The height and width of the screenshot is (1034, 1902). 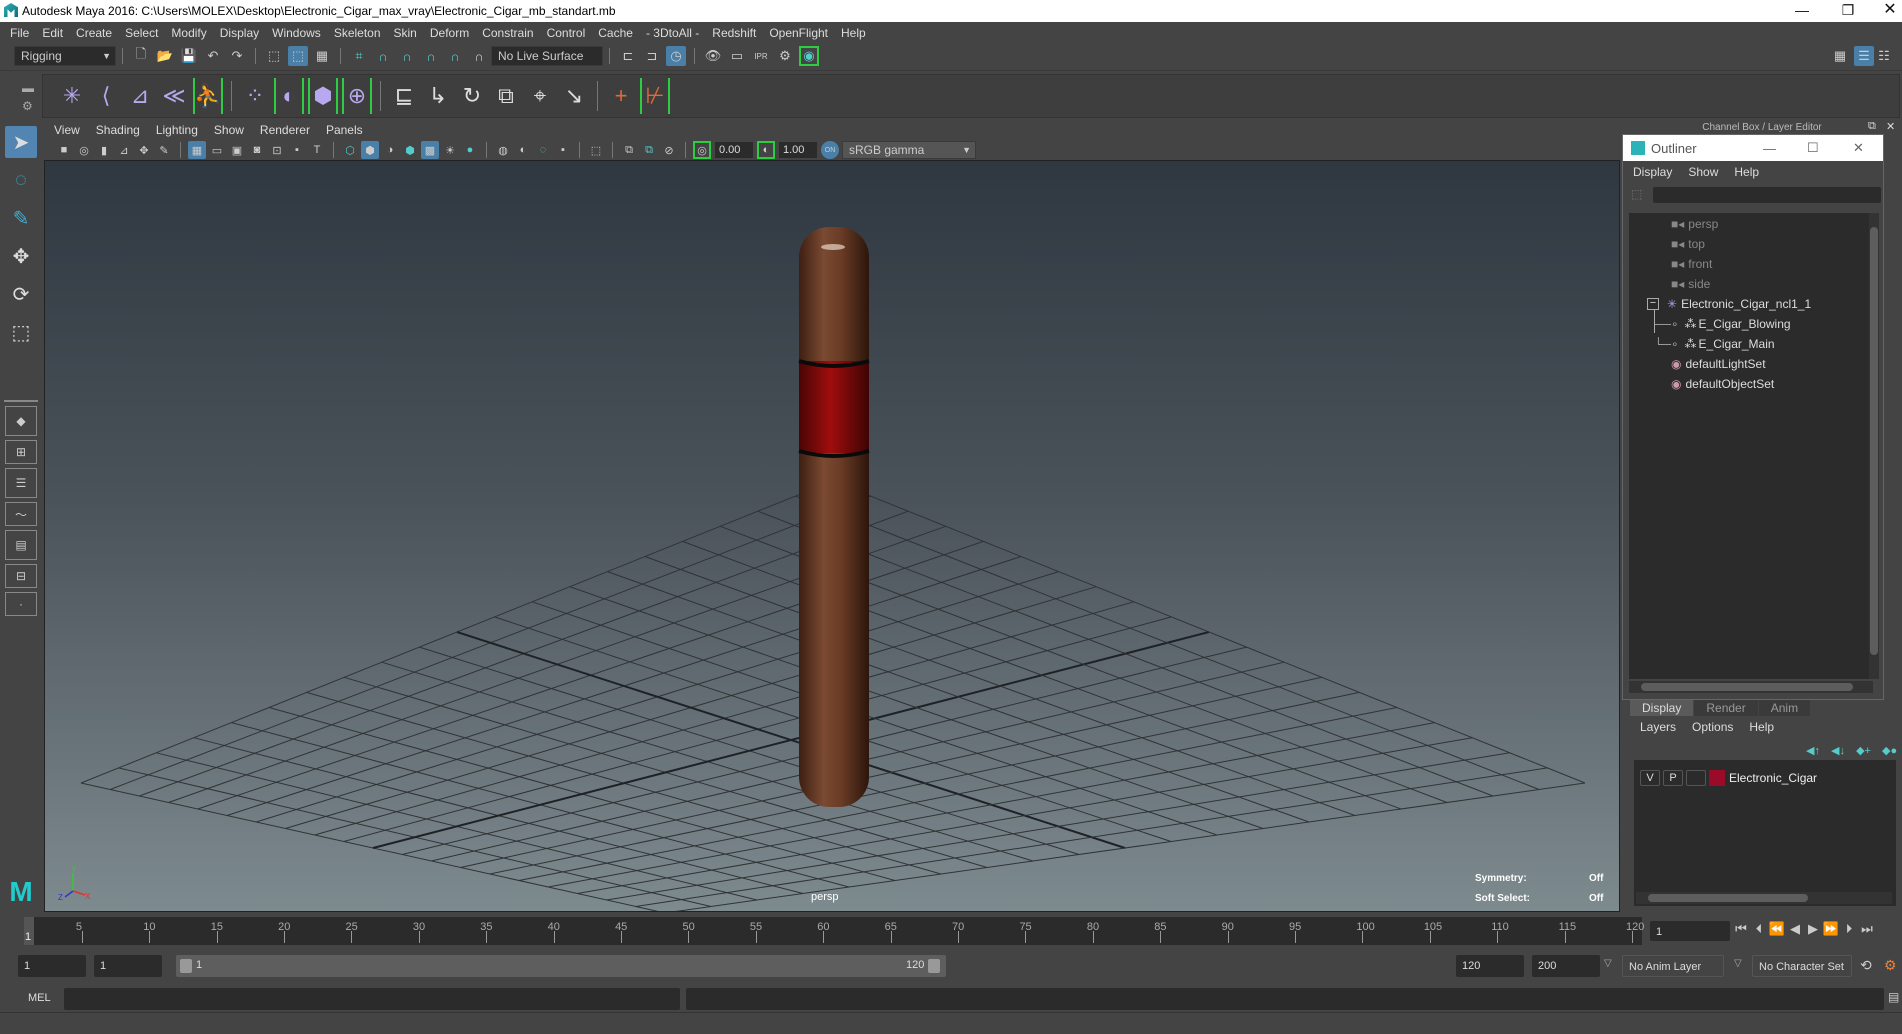 What do you see at coordinates (27, 106) in the screenshot?
I see `shelf-settings-icon: ⚙` at bounding box center [27, 106].